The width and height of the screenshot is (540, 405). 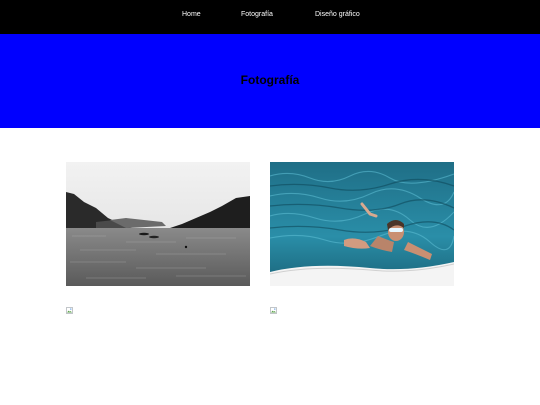 I want to click on nav-link-diseno-grafico: Diseño gráfico, so click(x=337, y=14).